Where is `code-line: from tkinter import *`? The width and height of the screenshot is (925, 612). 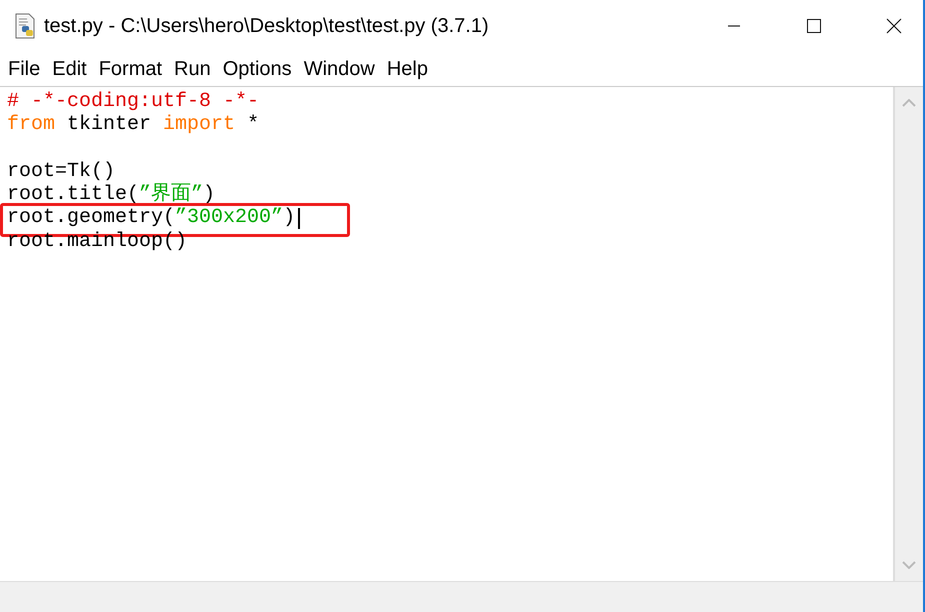 code-line: from tkinter import * is located at coordinates (133, 125).